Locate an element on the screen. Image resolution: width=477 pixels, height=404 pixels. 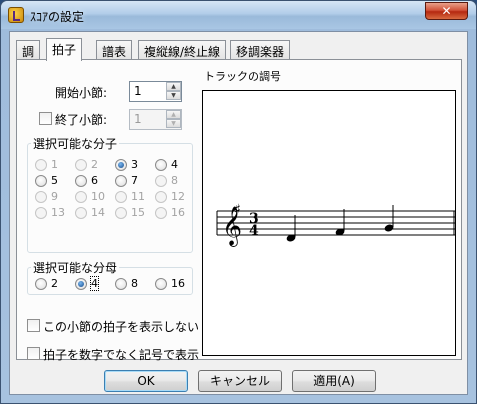
numerator-option: 11 is located at coordinates (137, 197).